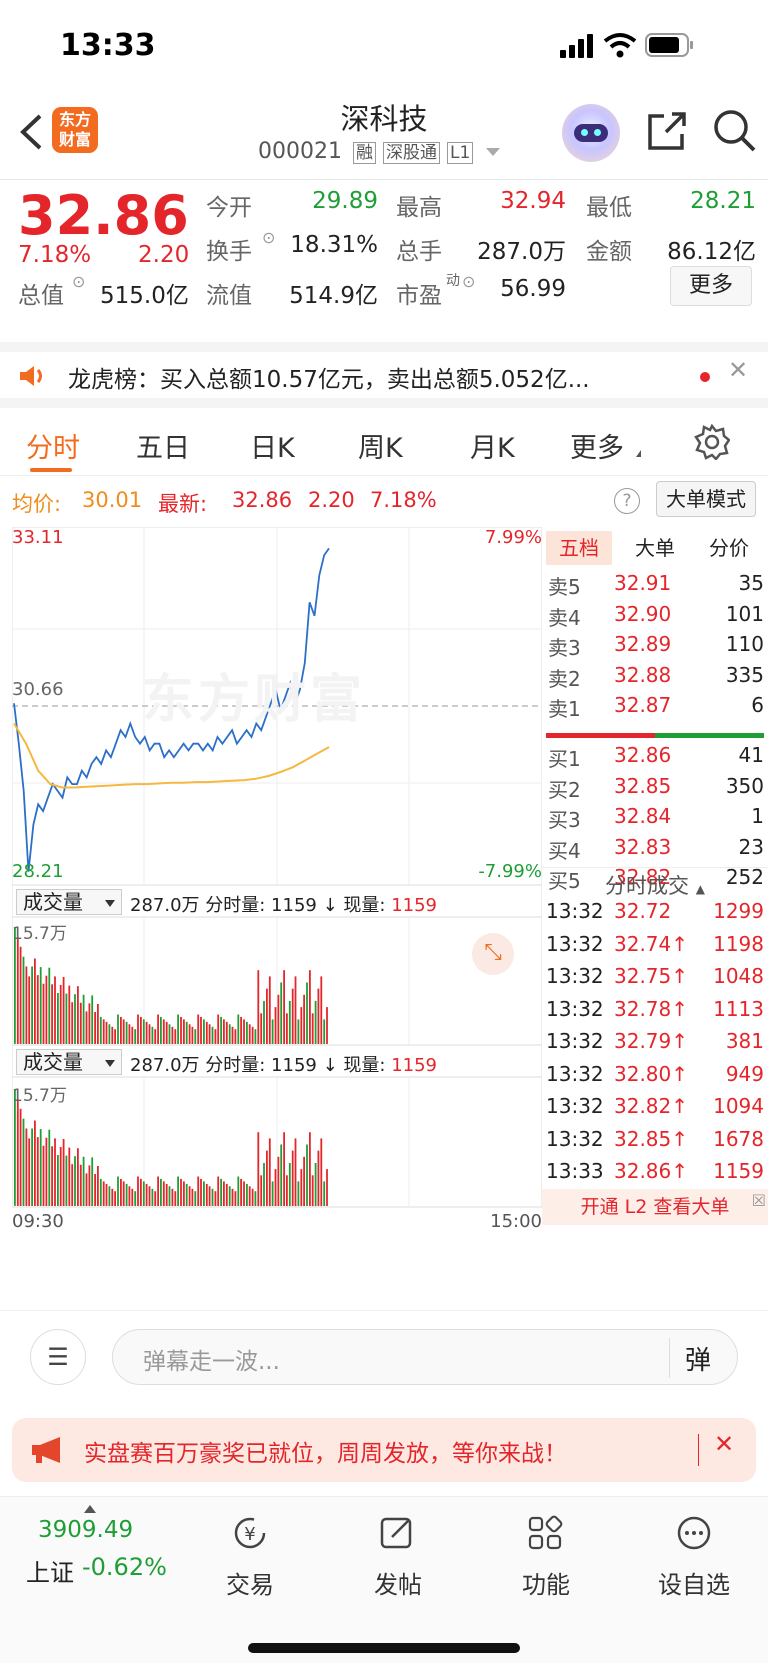  Describe the element at coordinates (86, 1530) in the screenshot. I see `index-value: 3909.49` at that location.